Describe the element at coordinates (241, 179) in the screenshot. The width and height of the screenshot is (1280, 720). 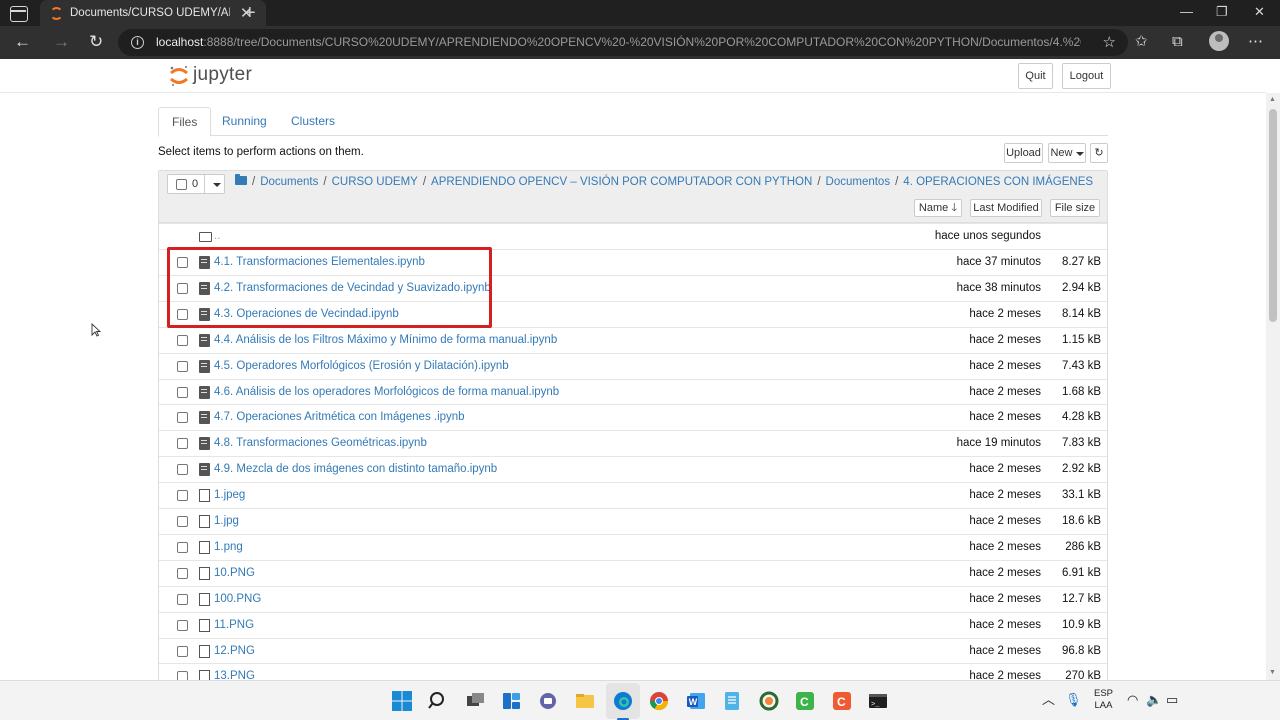
I see `home-folder-icon` at that location.